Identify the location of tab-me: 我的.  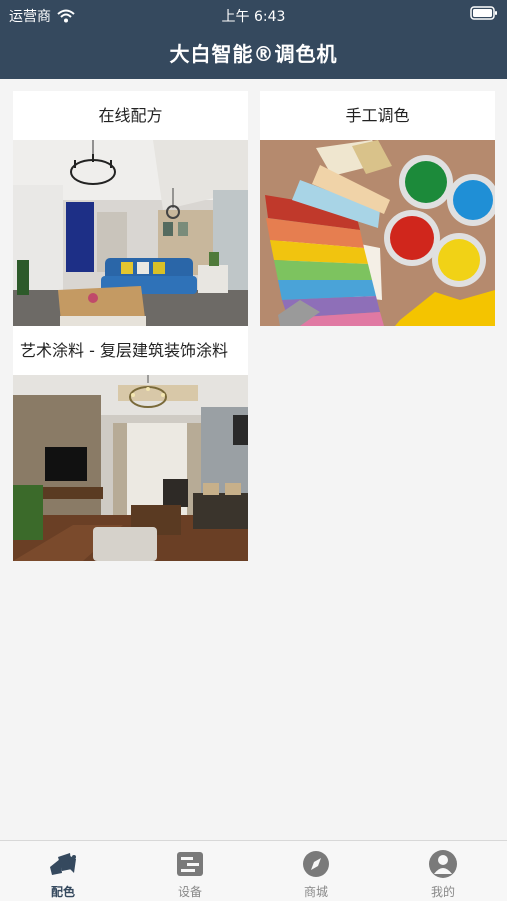
(443, 871).